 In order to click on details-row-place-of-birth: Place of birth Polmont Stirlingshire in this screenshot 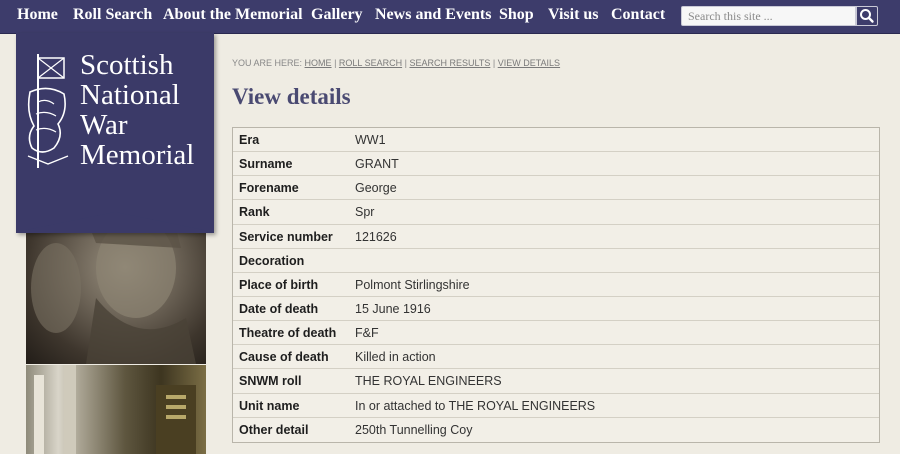, I will do `click(556, 285)`.